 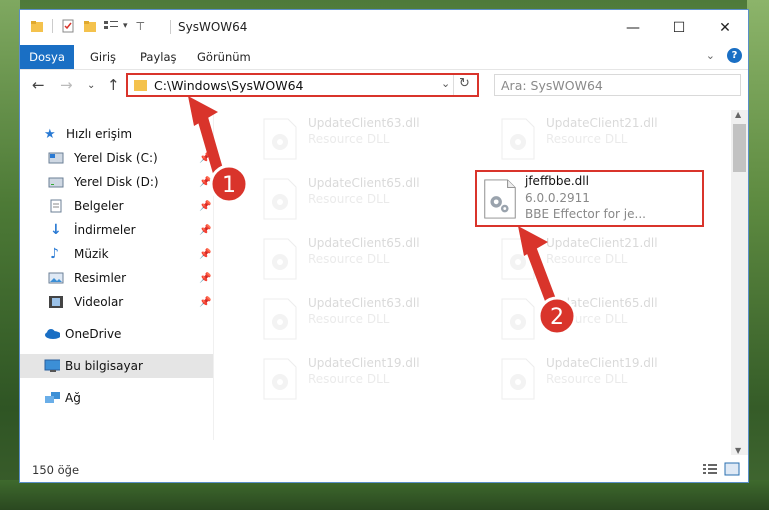 I want to click on sidebar-item-documents: Belgeler 📌, so click(x=116, y=206).